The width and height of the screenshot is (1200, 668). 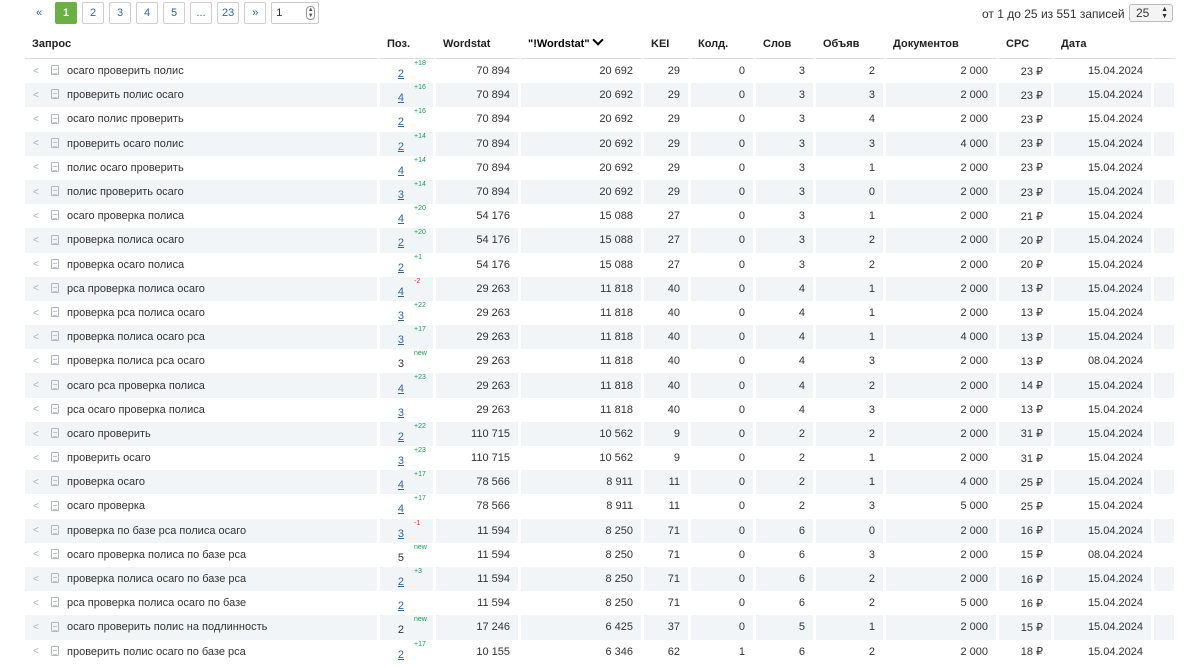 What do you see at coordinates (202, 44) in the screenshot?
I see `col-query: Запрос` at bounding box center [202, 44].